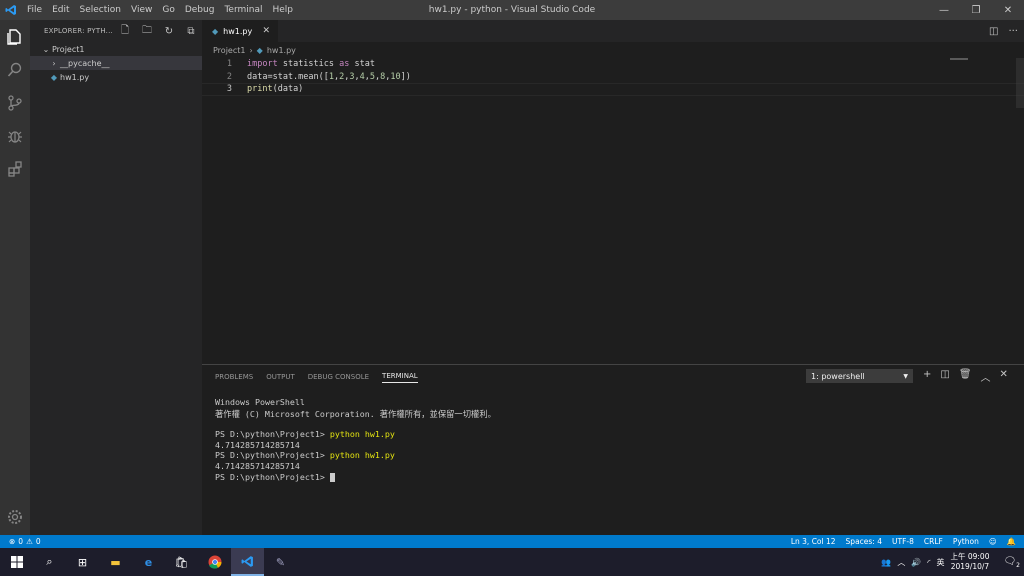 Image resolution: width=1024 pixels, height=576 pixels. I want to click on tray-chevron-up-icon: ︿, so click(901, 562).